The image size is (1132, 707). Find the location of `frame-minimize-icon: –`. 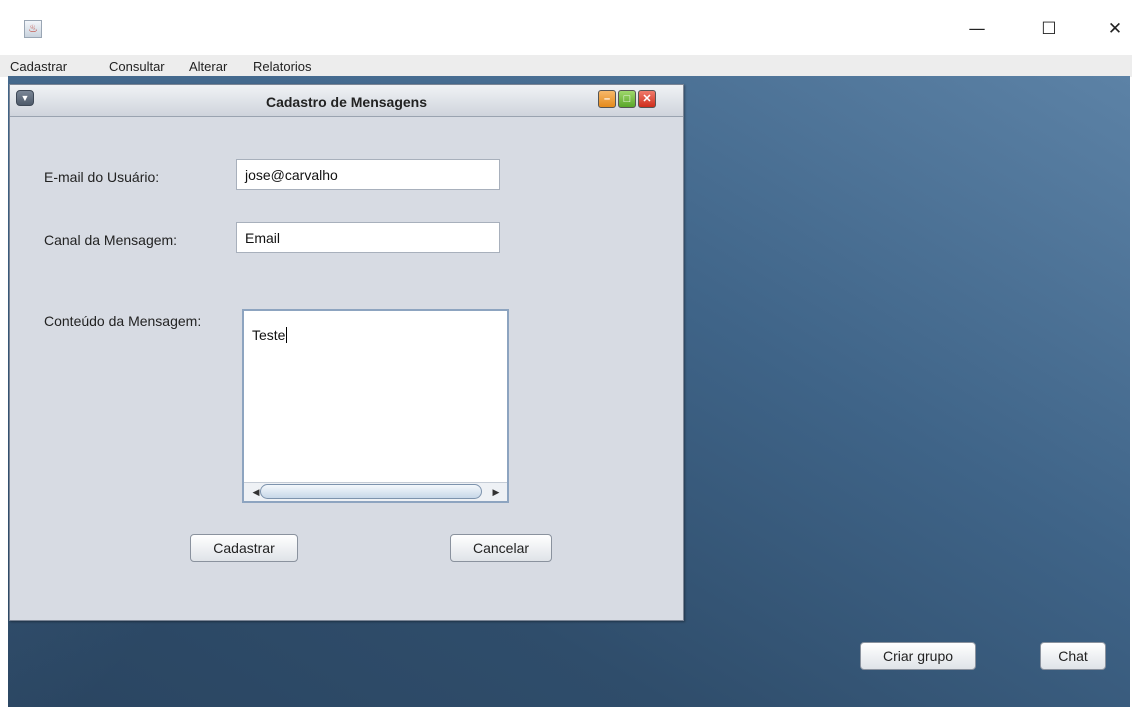

frame-minimize-icon: – is located at coordinates (607, 99).